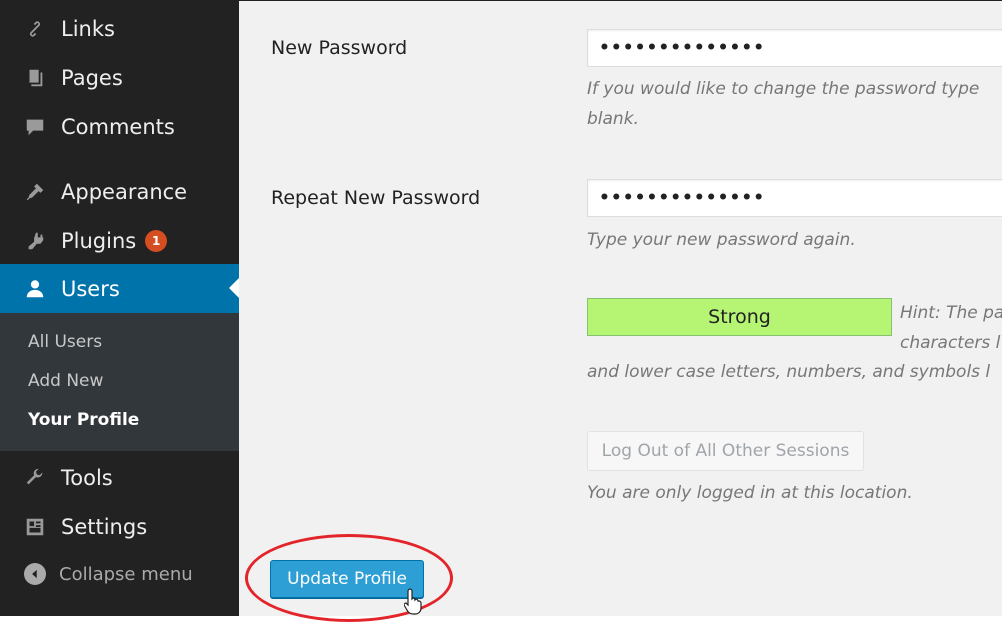 The width and height of the screenshot is (1002, 622). I want to click on menu-item-appearance: Appearance, so click(119, 191).